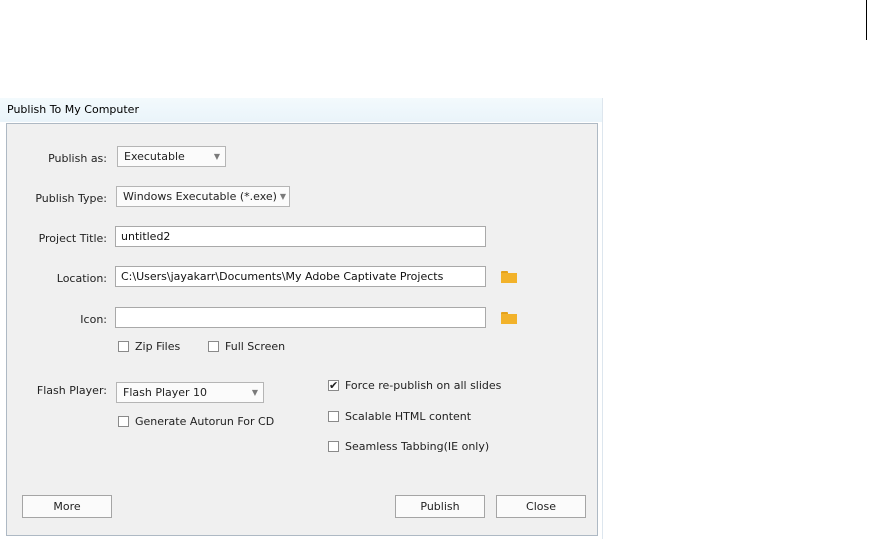  I want to click on publish-as-value: Executable, so click(154, 156).